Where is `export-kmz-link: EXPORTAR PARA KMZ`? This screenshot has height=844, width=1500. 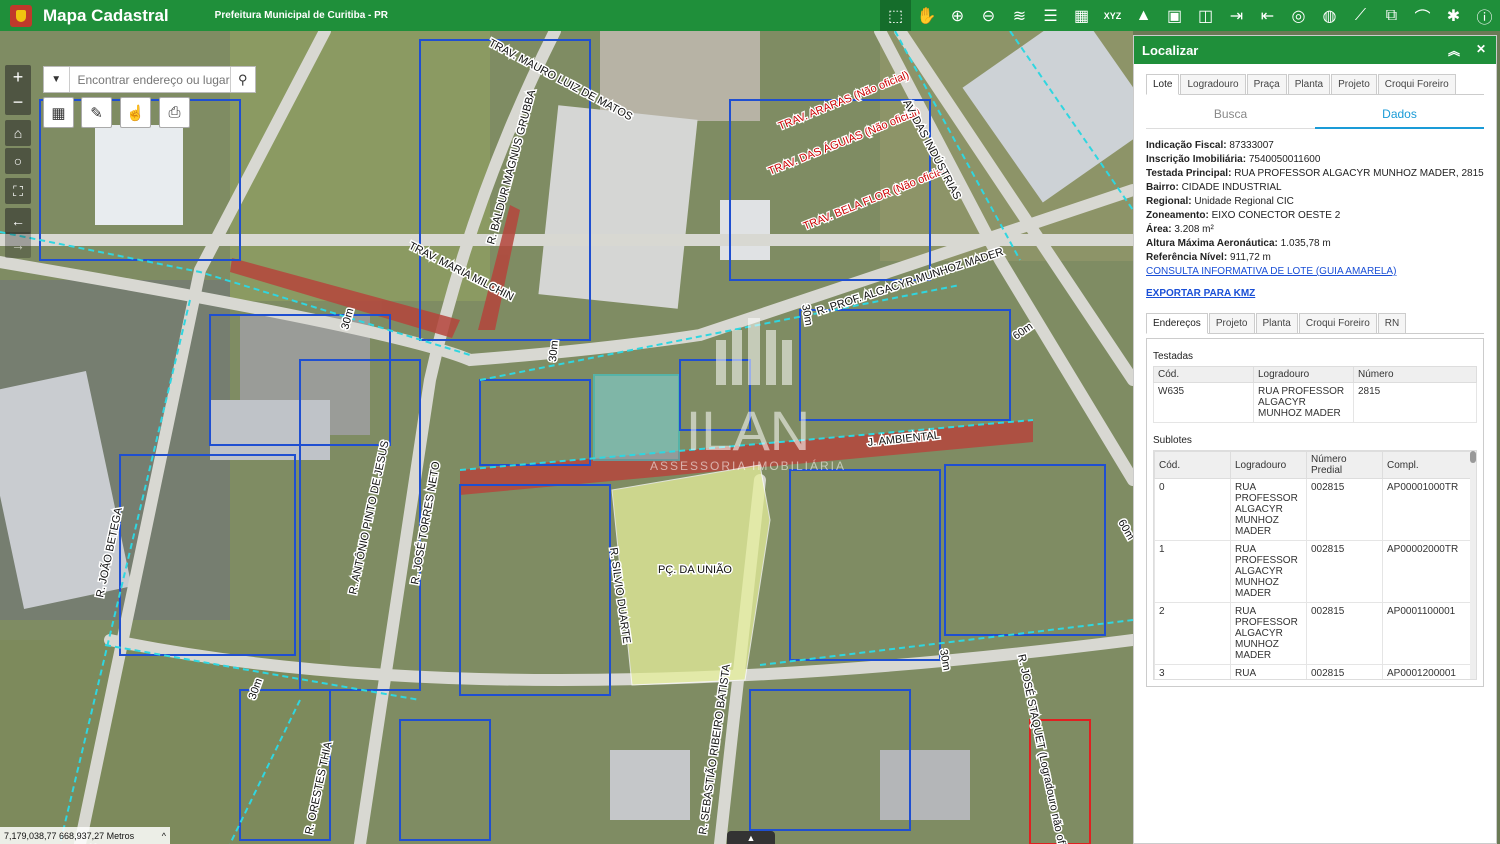 export-kmz-link: EXPORTAR PARA KMZ is located at coordinates (1315, 294).